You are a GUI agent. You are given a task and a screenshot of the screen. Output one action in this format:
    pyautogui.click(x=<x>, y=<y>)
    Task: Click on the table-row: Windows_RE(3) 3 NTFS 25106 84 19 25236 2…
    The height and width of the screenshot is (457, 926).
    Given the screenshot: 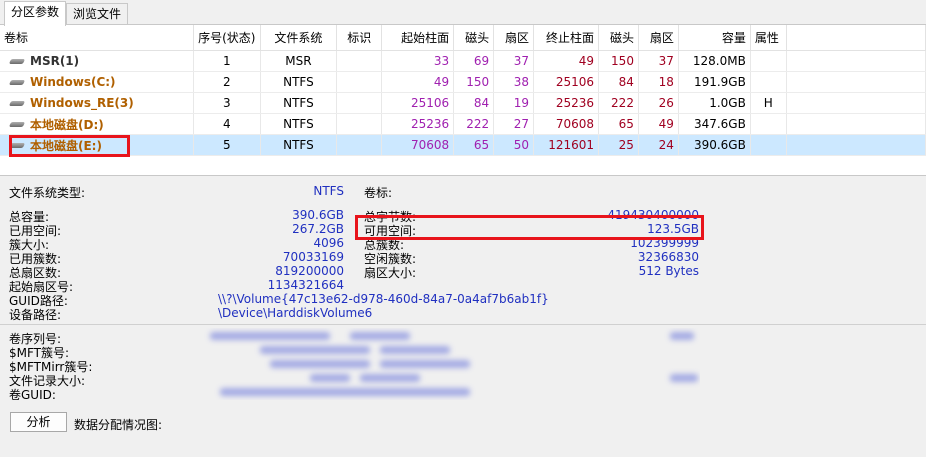 What is the action you would take?
    pyautogui.click(x=463, y=103)
    